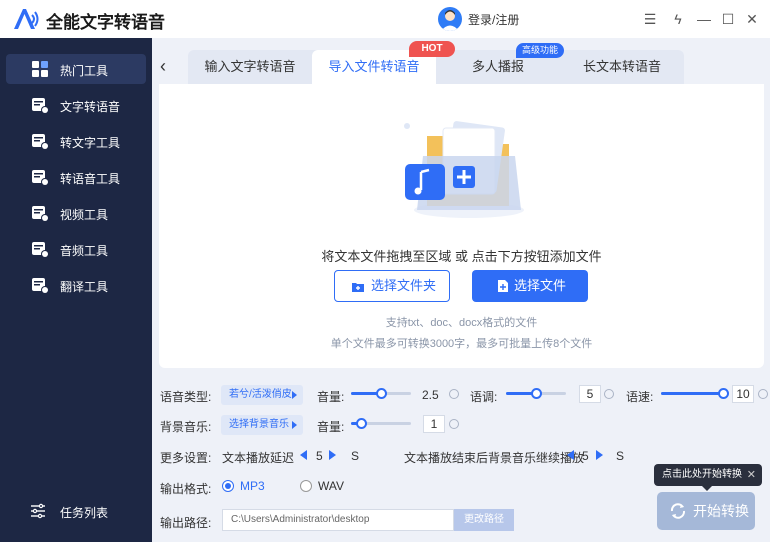 This screenshot has width=770, height=542. I want to click on sidebar-item-to-text-tools: 转文字工具, so click(76, 141).